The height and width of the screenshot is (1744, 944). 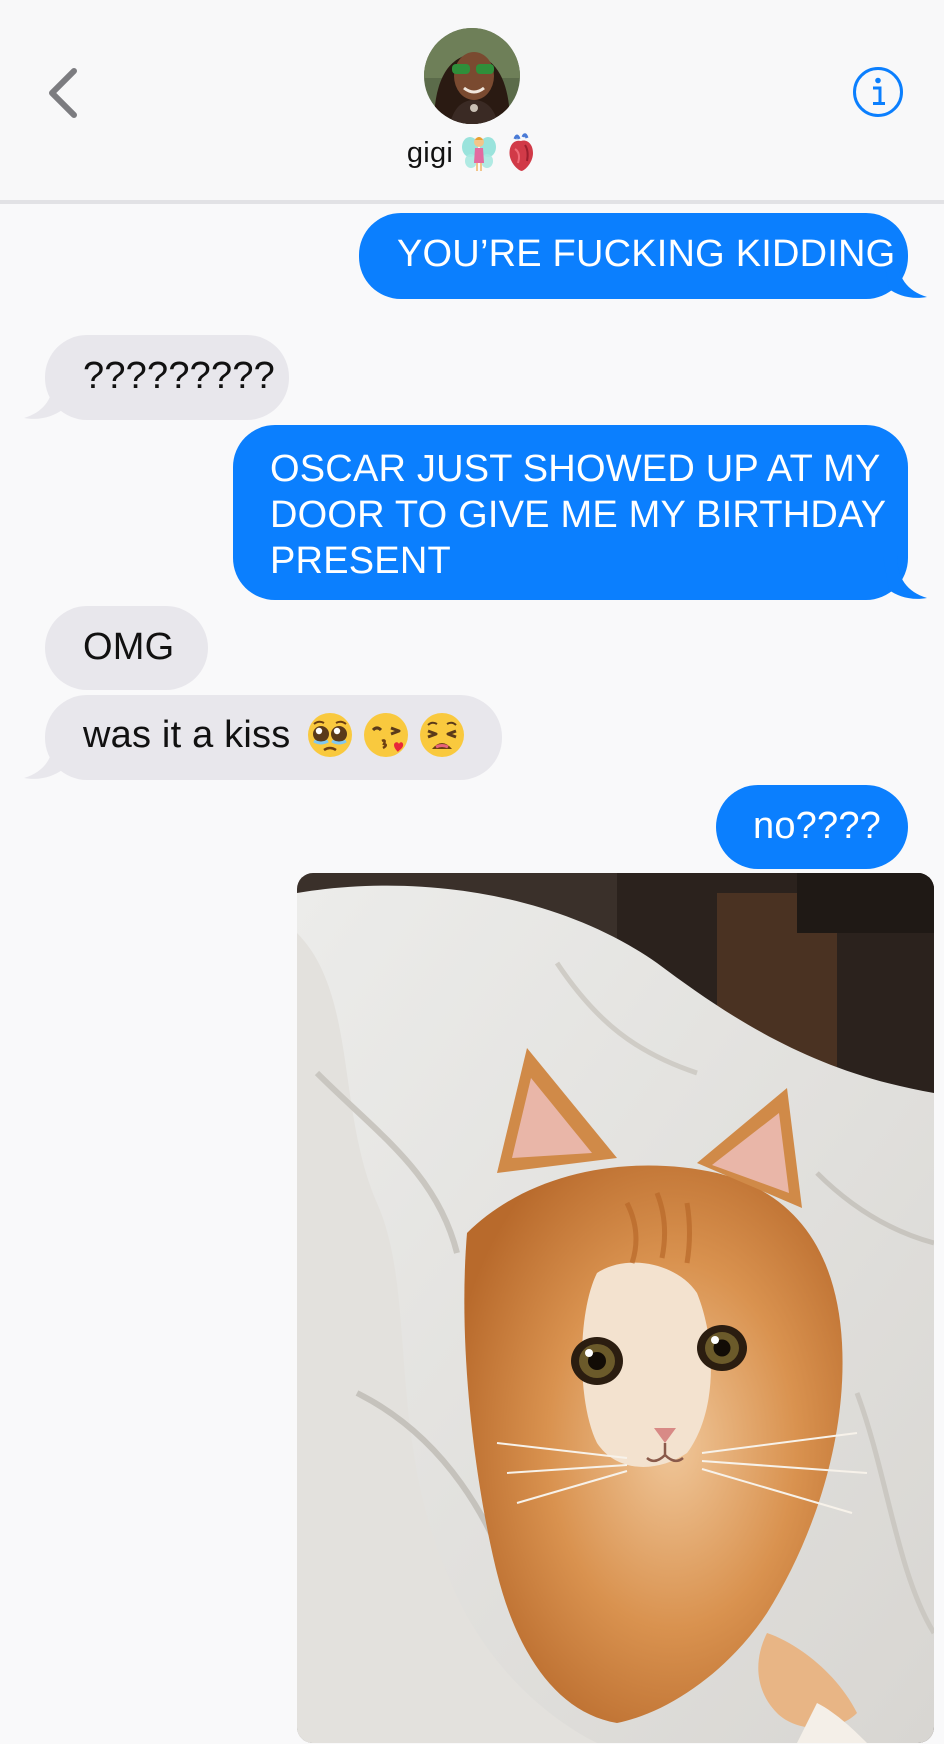 What do you see at coordinates (430, 152) in the screenshot?
I see `contact-name-text: gigi` at bounding box center [430, 152].